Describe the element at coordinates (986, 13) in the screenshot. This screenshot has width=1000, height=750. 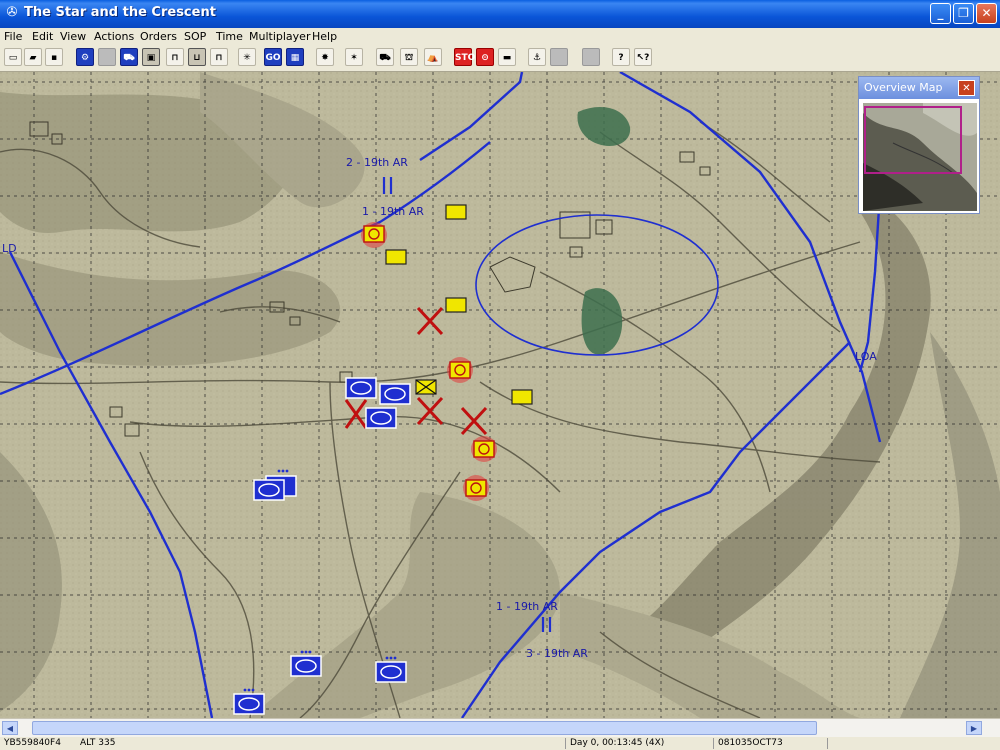
I see `close-button: ✕` at that location.